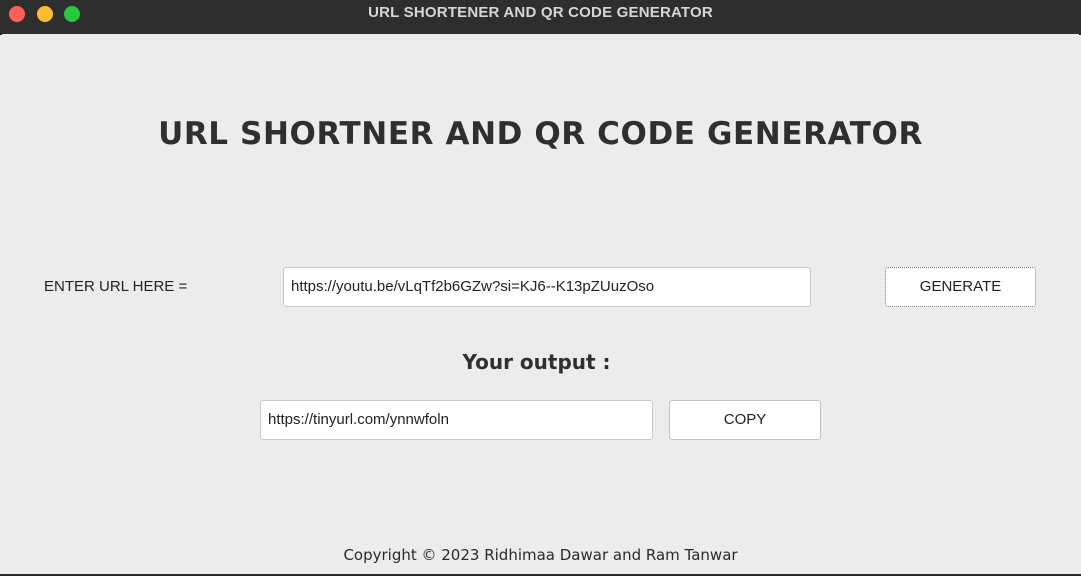 The image size is (1081, 580). What do you see at coordinates (540, 12) in the screenshot?
I see `window-title: URL SHORTENER AND QR CODE GENERATOR` at bounding box center [540, 12].